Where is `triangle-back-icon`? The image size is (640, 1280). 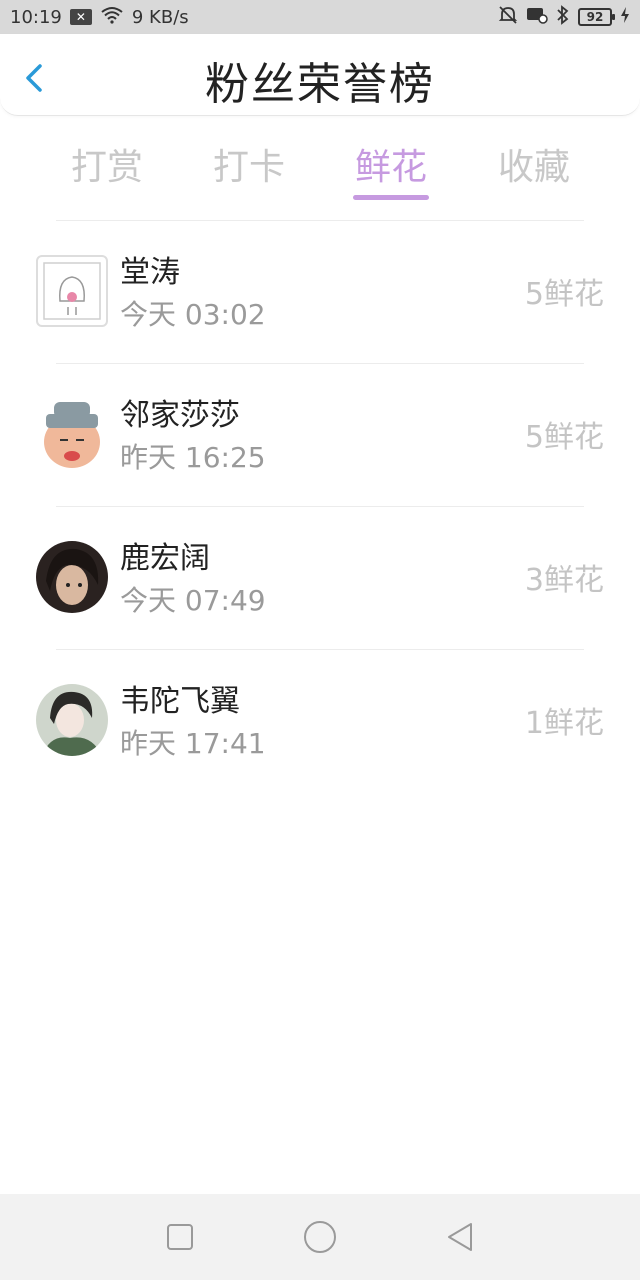
triangle-back-icon is located at coordinates (460, 1237).